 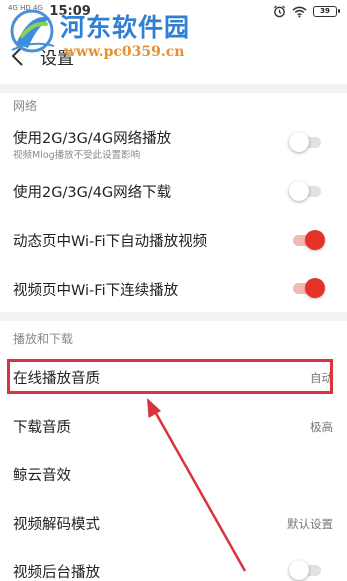 What do you see at coordinates (173, 523) in the screenshot?
I see `setting-row-video-decode: 视频解码模式 默认设置` at bounding box center [173, 523].